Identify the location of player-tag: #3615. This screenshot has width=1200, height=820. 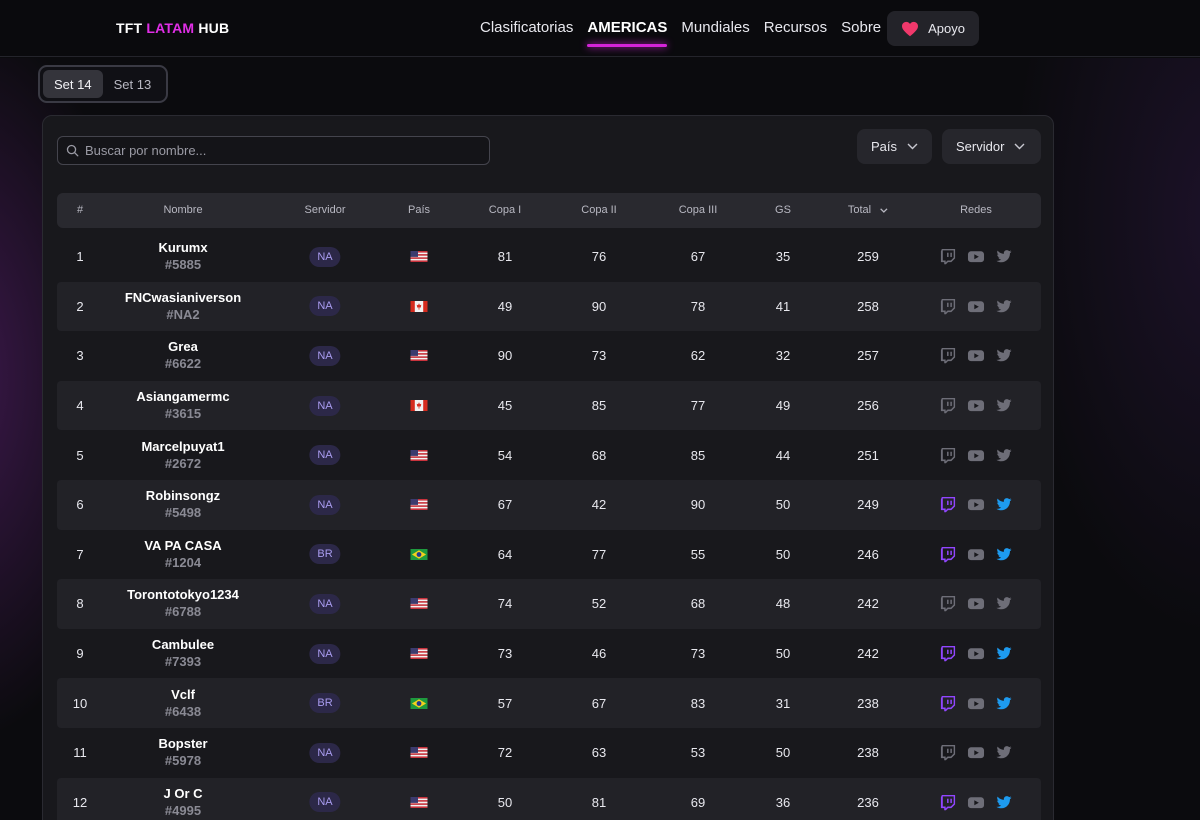
(183, 414).